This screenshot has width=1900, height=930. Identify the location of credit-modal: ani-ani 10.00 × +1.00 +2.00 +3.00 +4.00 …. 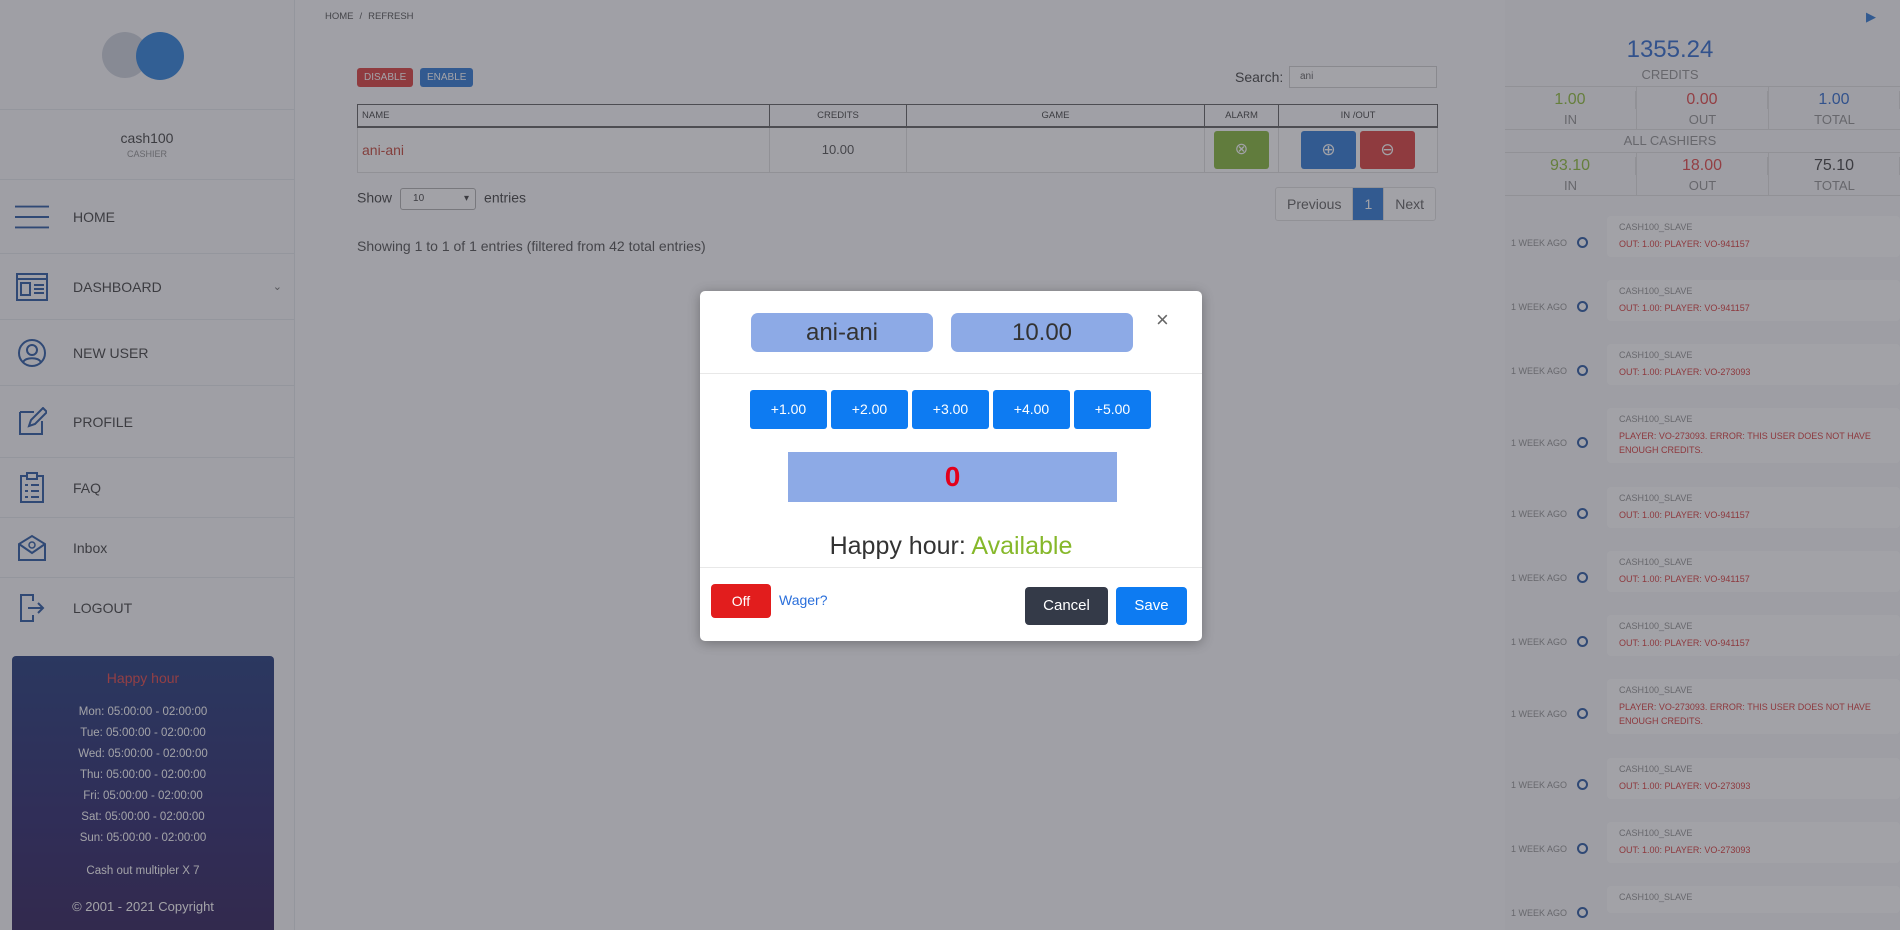
(951, 466).